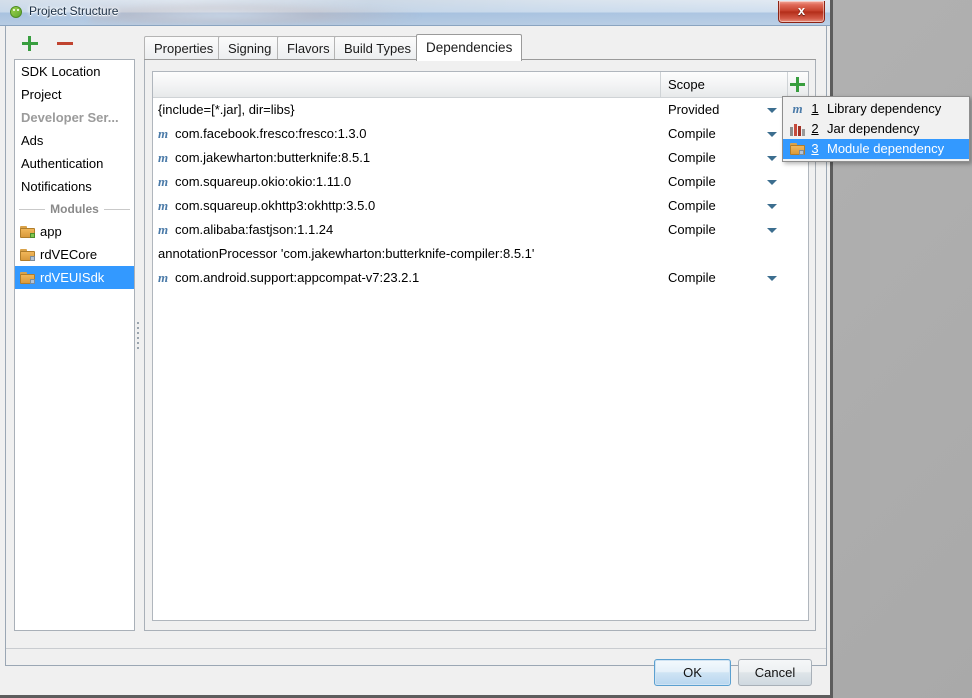 Image resolution: width=972 pixels, height=698 pixels. I want to click on window-titlebar: Project Structure x, so click(415, 13).